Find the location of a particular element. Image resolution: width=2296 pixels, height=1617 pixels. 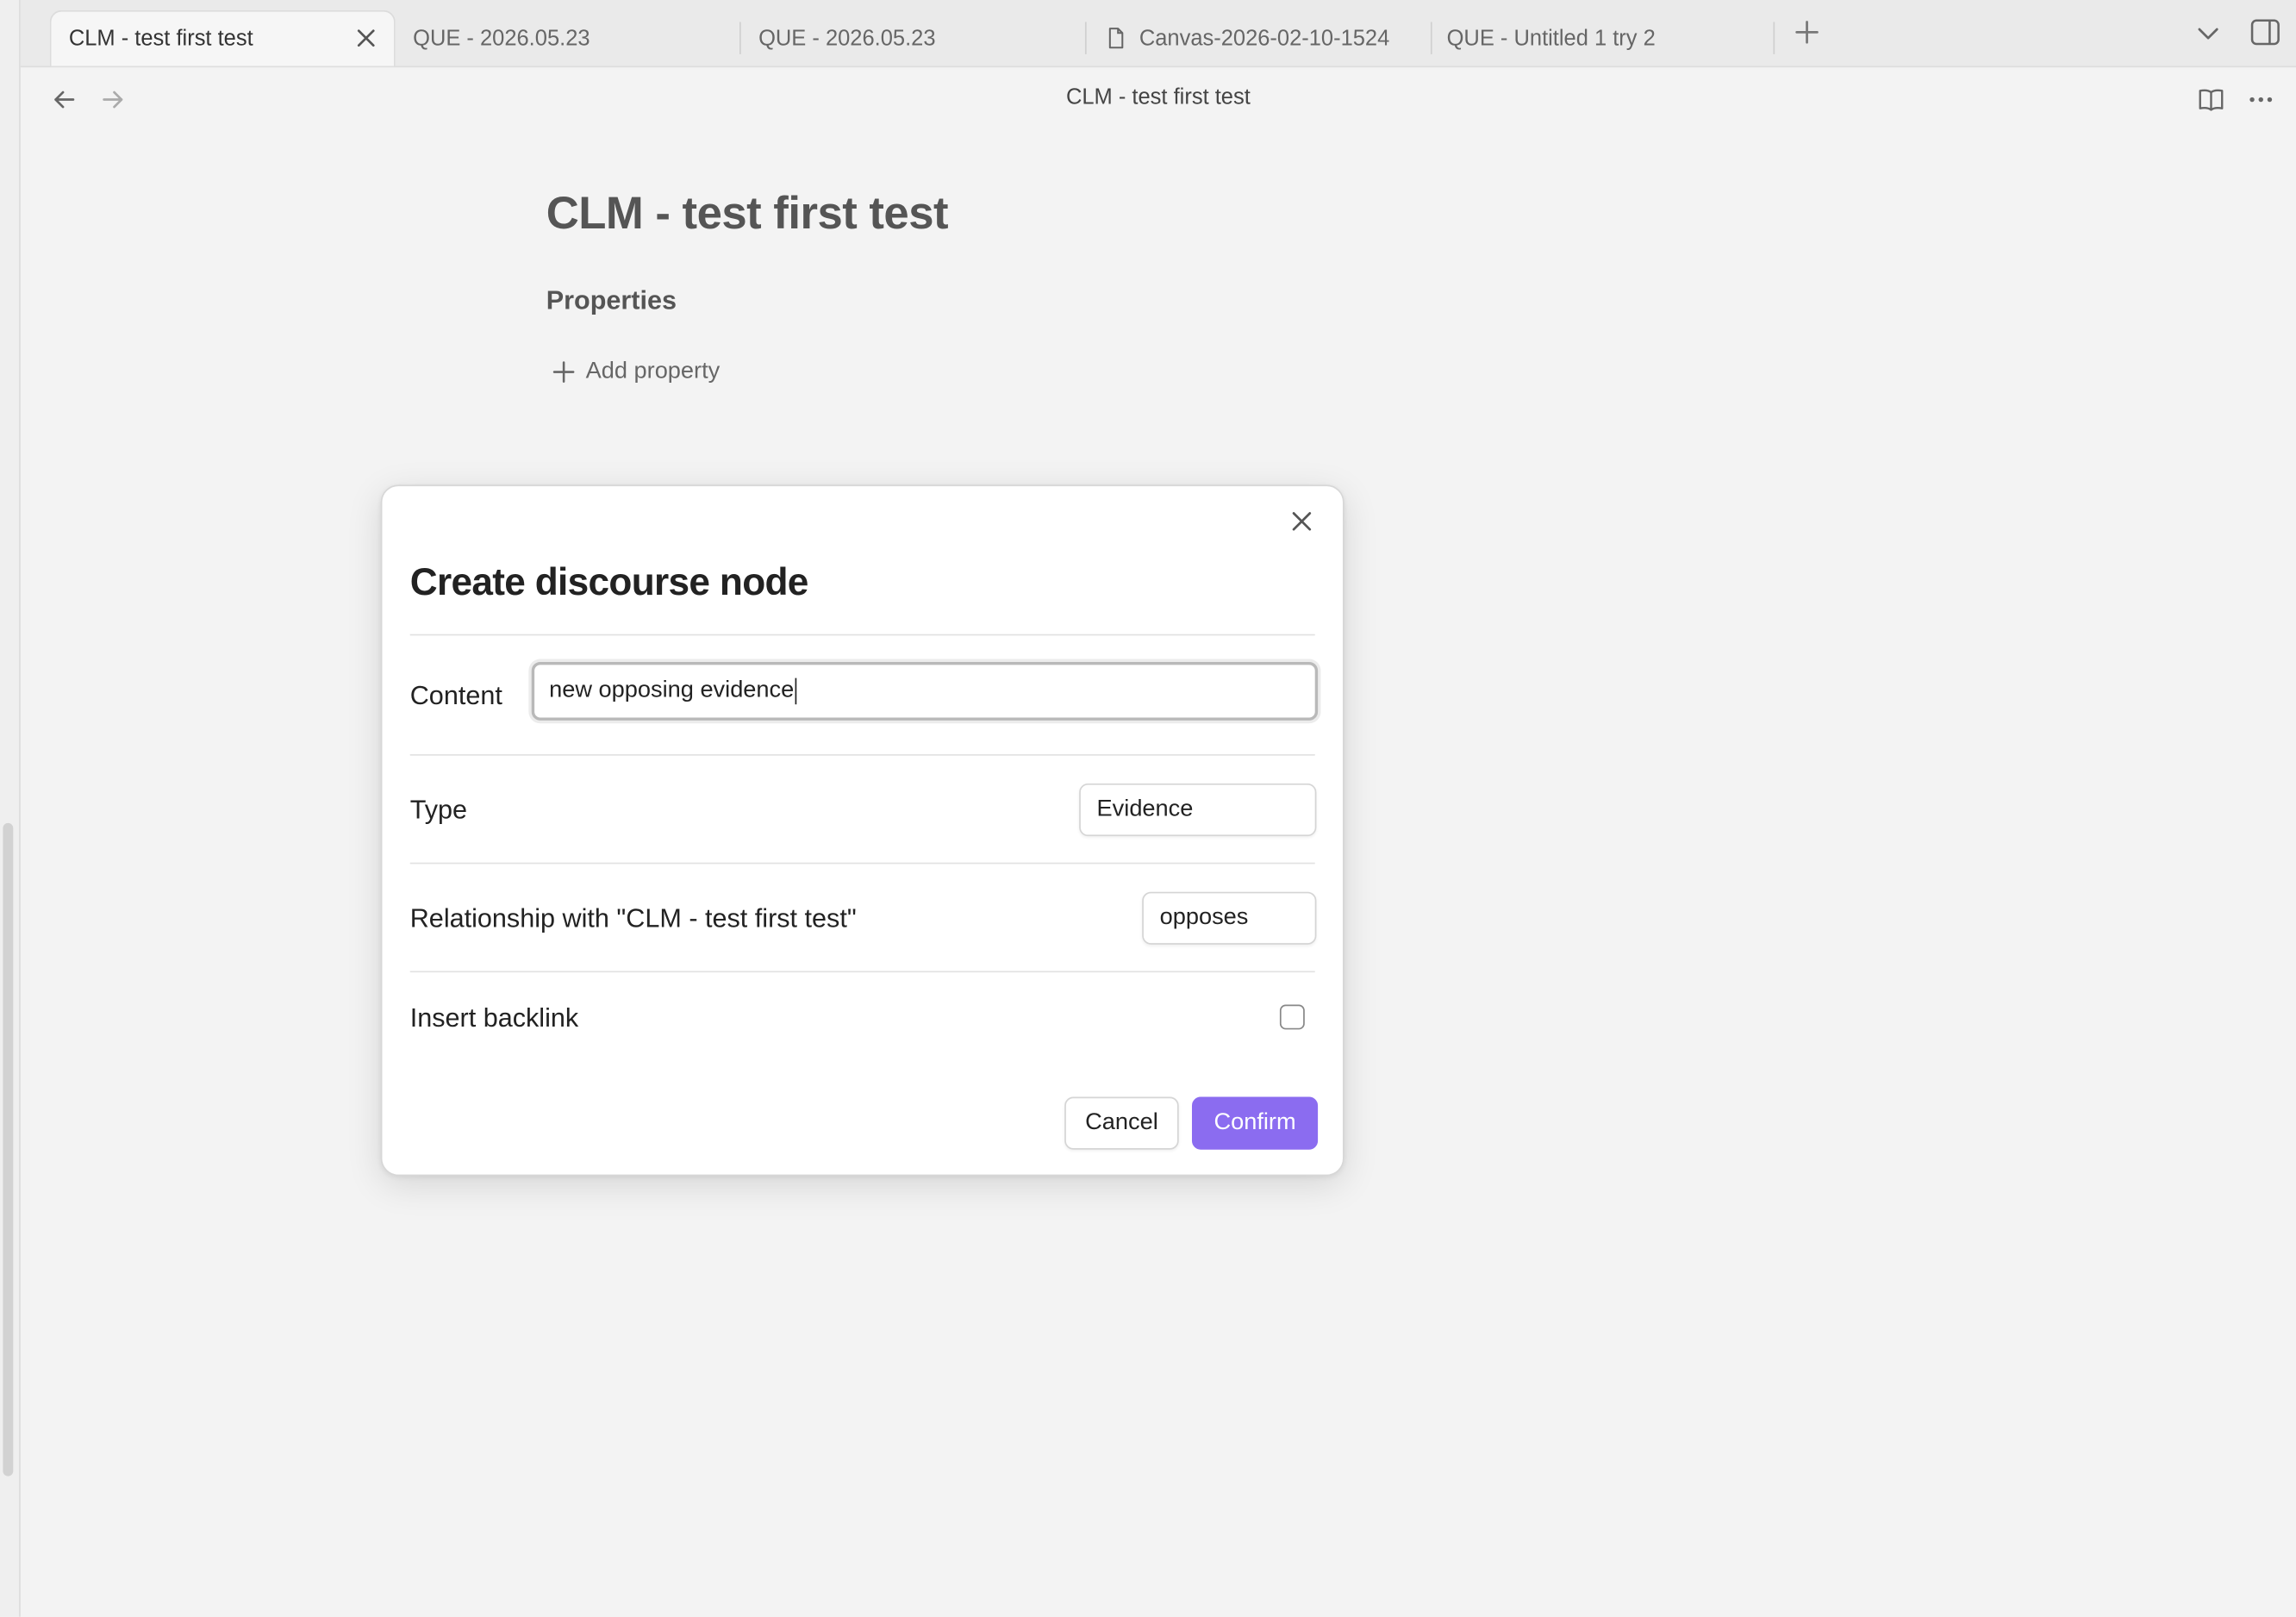

close-tab-icon is located at coordinates (366, 38).